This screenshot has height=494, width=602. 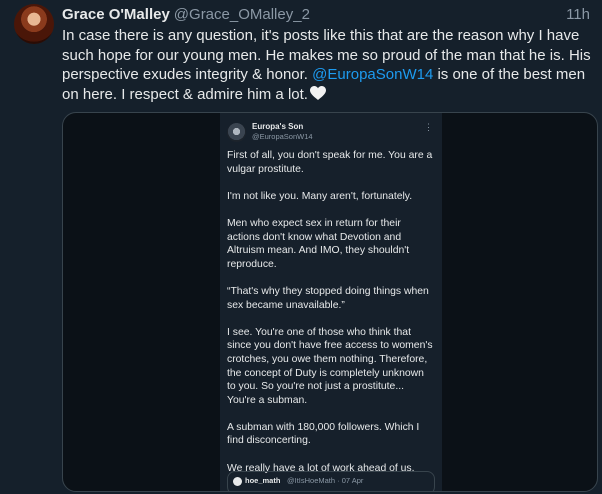 I want to click on embedded-author-handle: @EuropaSonW14, so click(x=282, y=136).